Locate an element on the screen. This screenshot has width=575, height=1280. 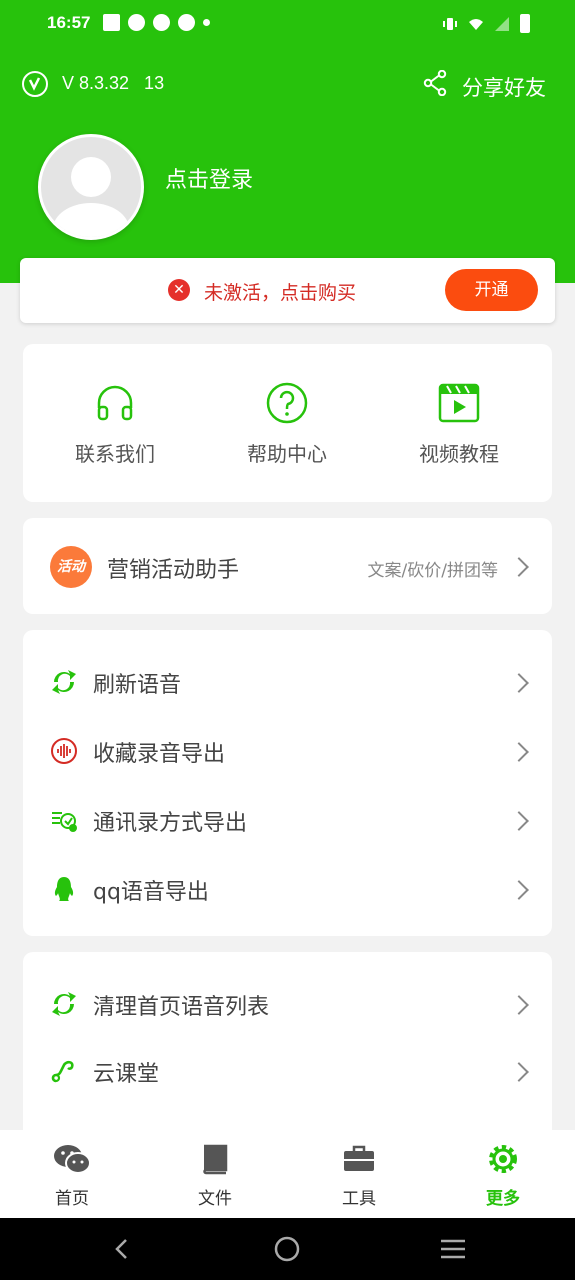
promo-subtitle: 文案/砍价/拼团等 is located at coordinates (432, 571).